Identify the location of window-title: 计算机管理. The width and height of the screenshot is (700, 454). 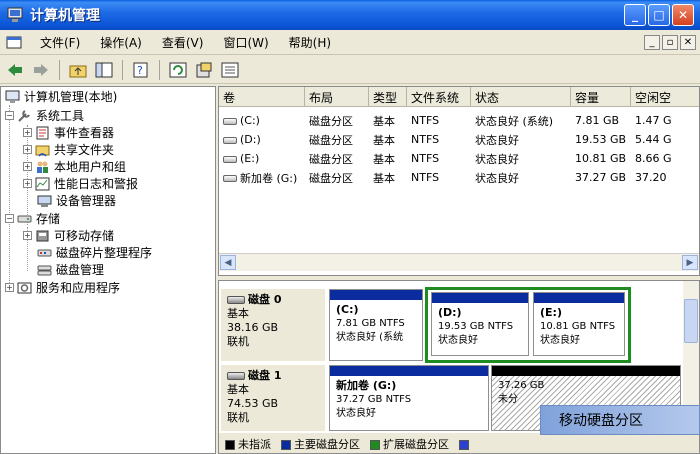
(65, 16).